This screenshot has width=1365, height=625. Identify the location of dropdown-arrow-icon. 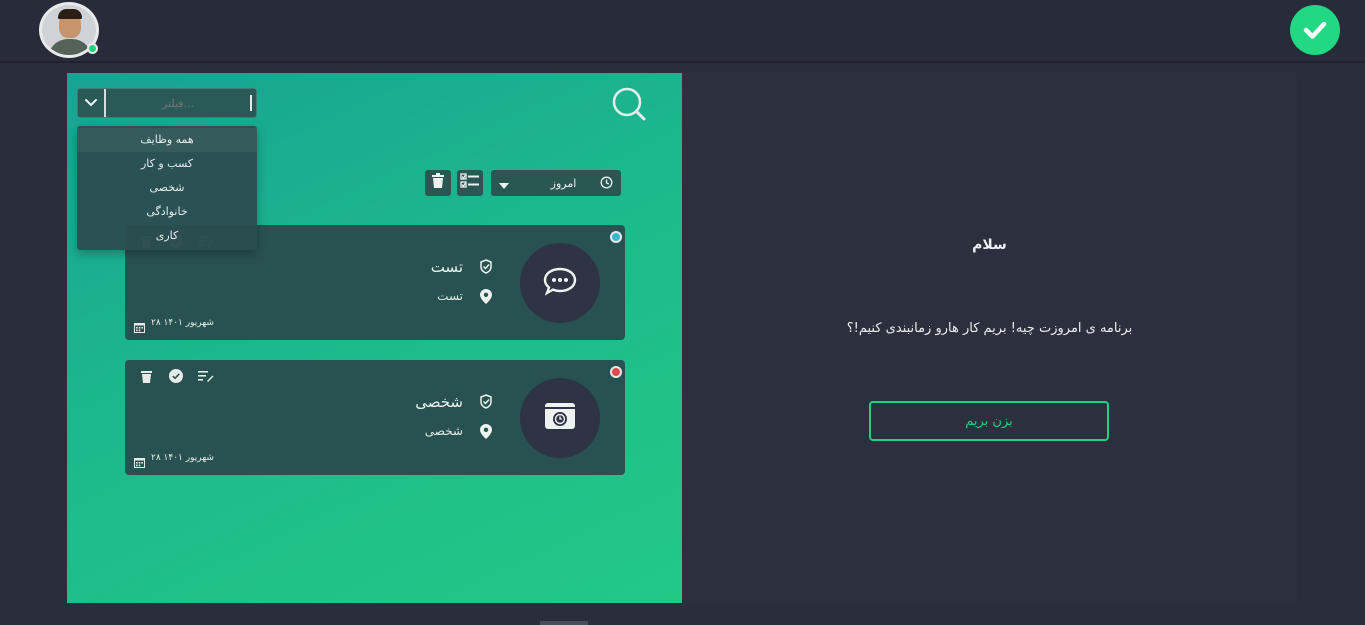
(504, 183).